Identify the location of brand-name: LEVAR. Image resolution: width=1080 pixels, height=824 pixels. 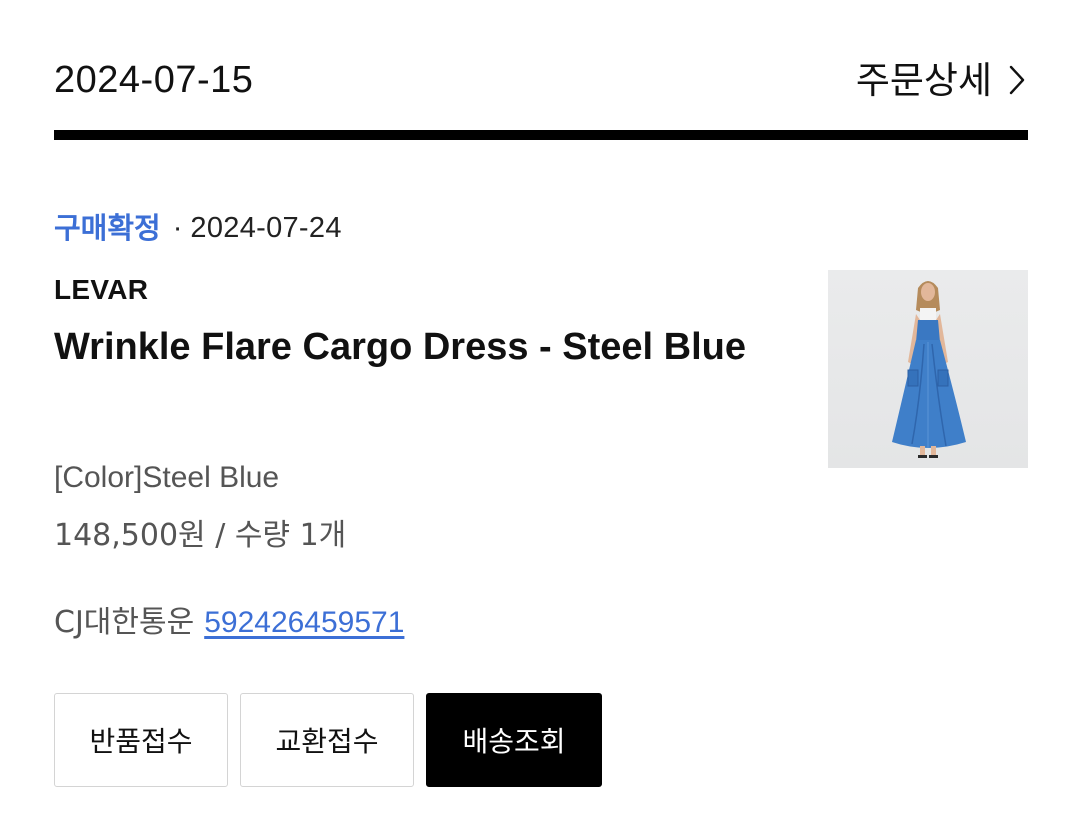
(101, 289).